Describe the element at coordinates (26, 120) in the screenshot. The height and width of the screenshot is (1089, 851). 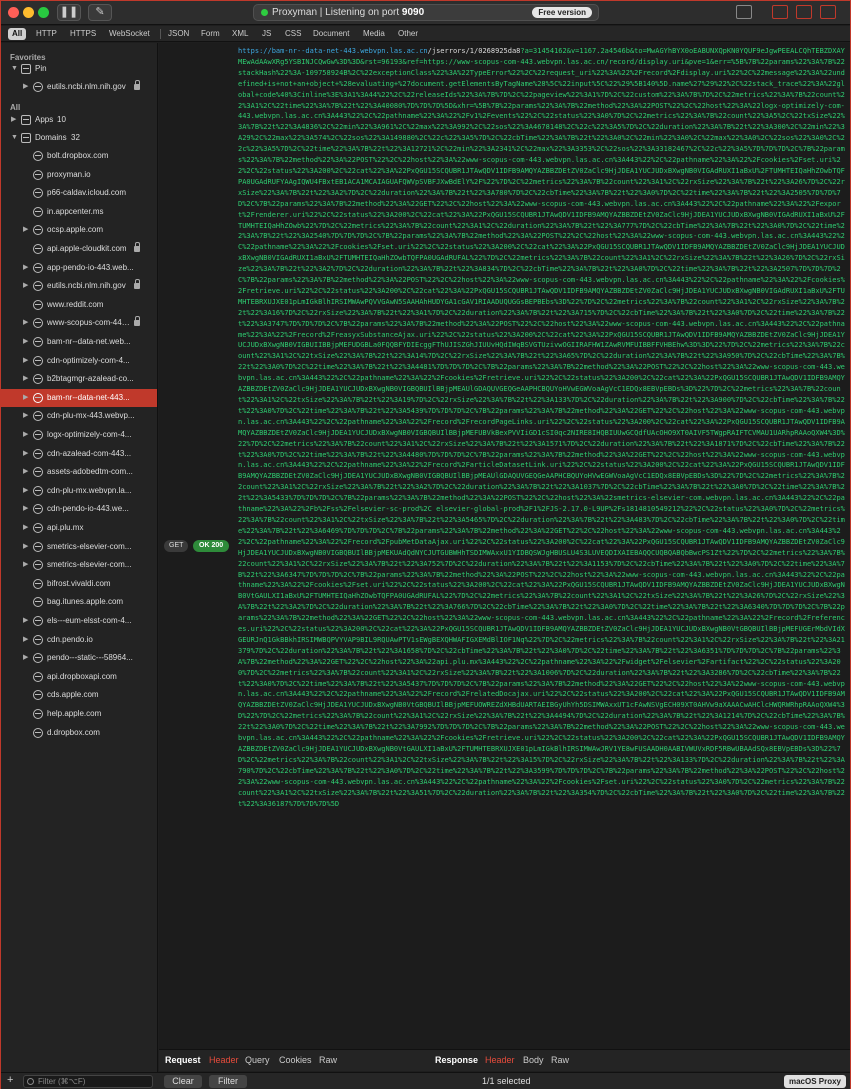
I see `folder-icon` at that location.